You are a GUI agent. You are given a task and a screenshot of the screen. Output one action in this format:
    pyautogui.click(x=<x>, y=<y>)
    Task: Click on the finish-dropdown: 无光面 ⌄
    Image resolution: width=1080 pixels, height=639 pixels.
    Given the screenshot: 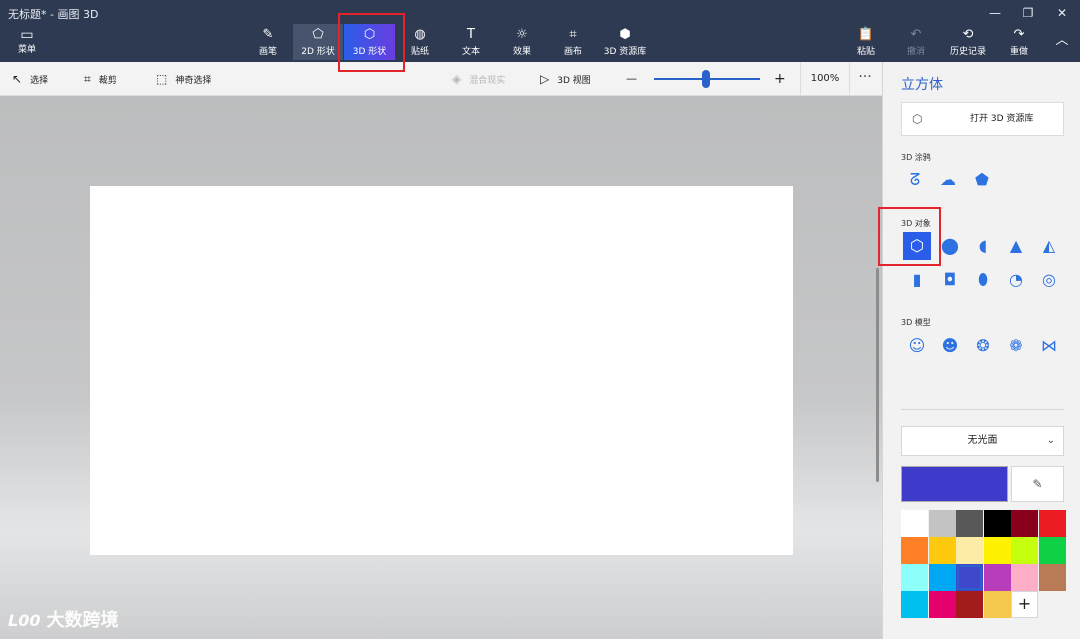 What is the action you would take?
    pyautogui.click(x=982, y=441)
    